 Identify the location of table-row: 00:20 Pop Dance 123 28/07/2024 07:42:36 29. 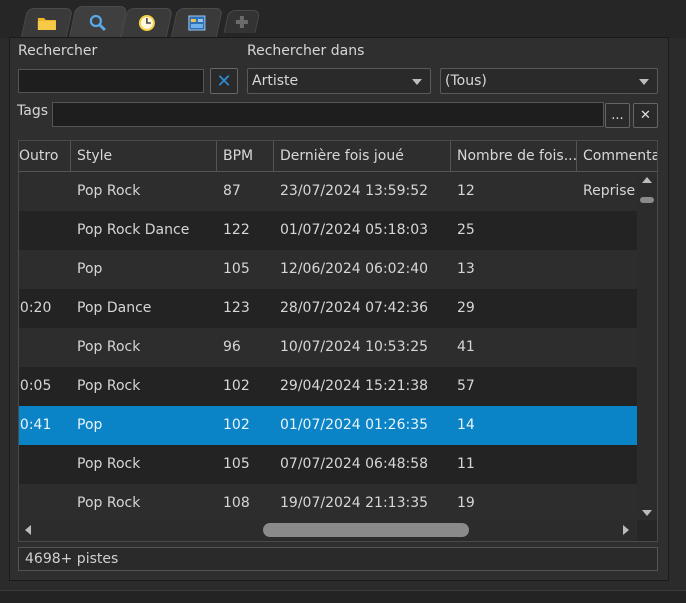
(328, 308).